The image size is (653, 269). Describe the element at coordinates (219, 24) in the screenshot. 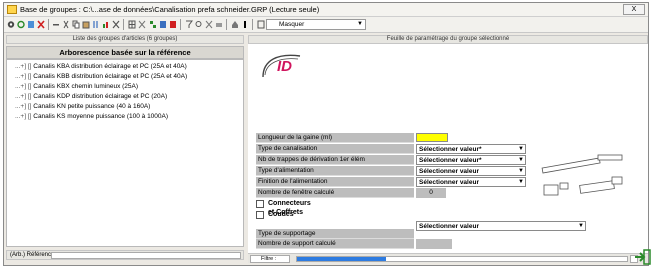

I see `print-icon` at that location.